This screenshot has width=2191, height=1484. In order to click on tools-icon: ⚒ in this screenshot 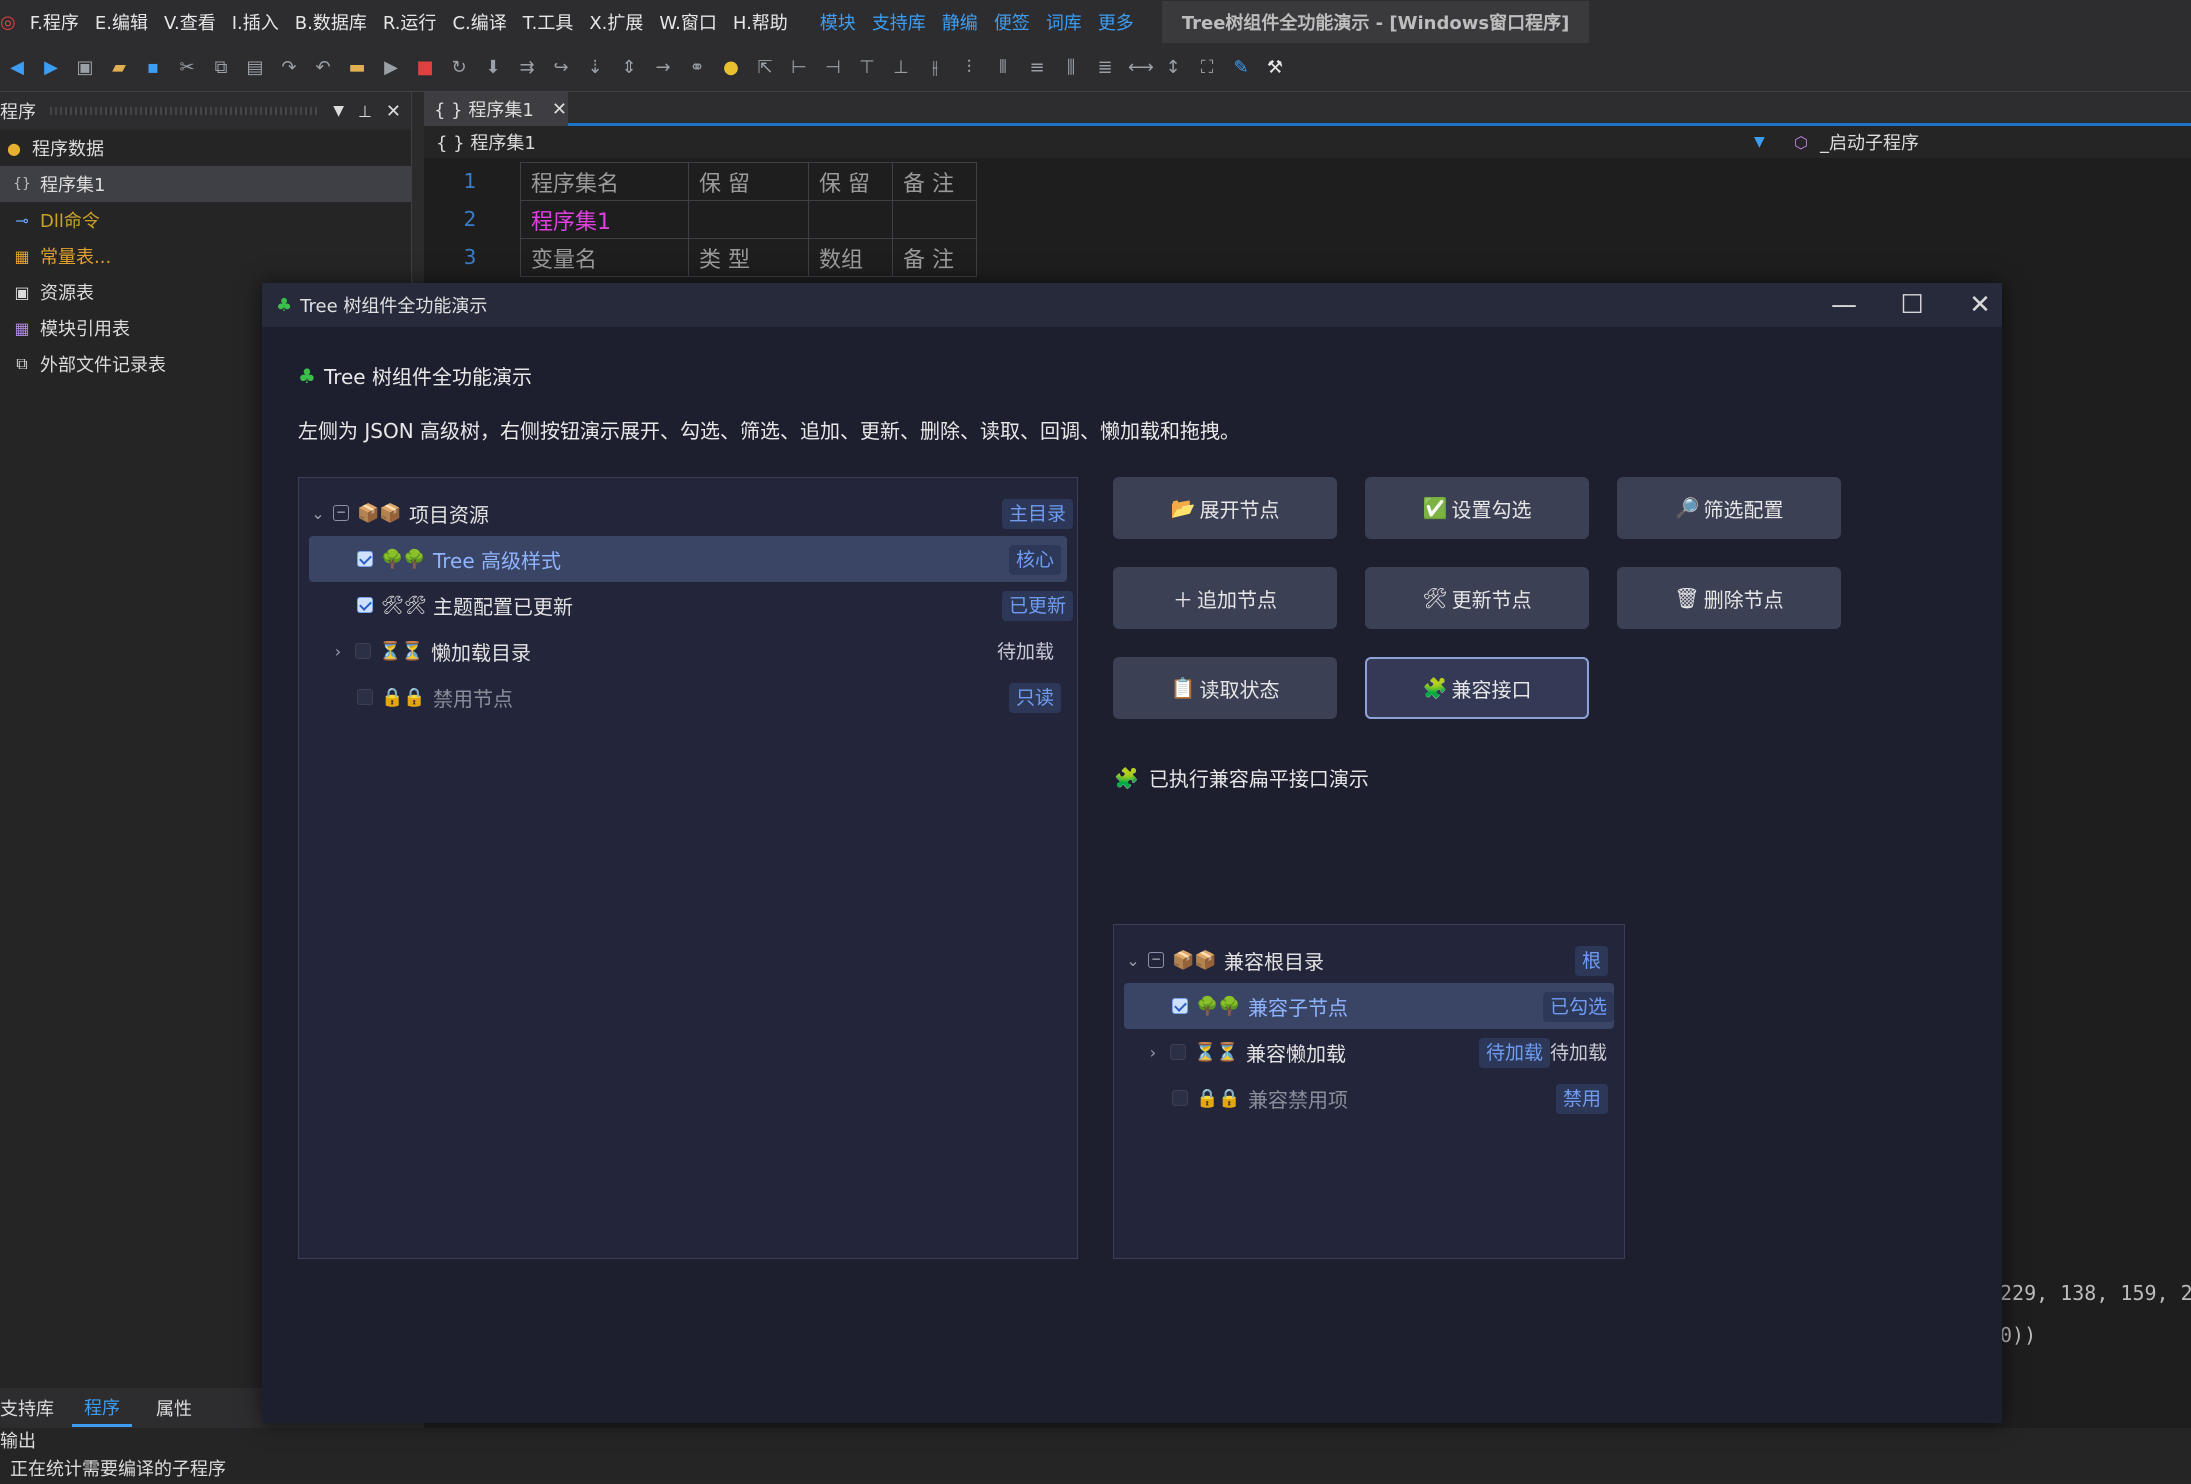, I will do `click(1275, 68)`.